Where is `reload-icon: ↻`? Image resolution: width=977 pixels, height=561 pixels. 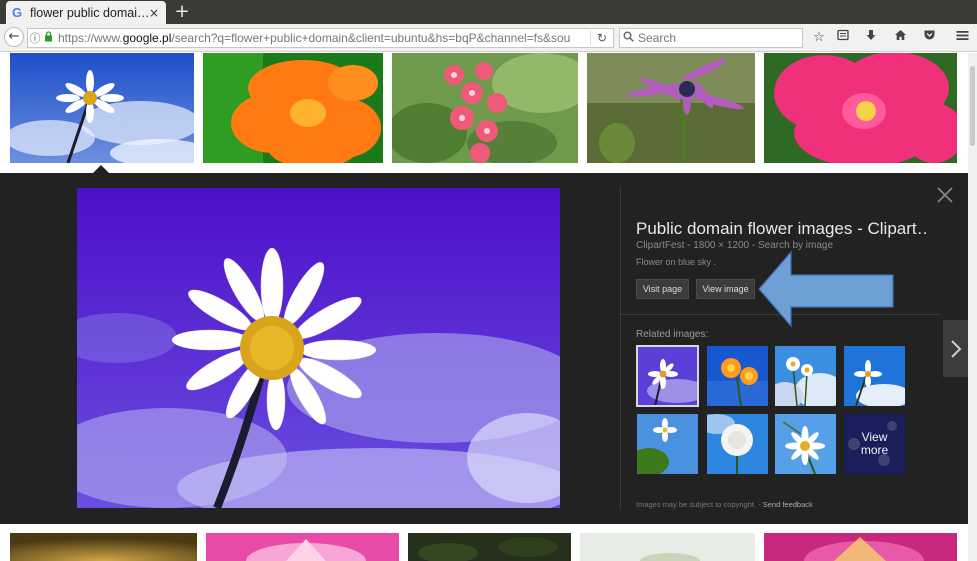 reload-icon: ↻ is located at coordinates (601, 38).